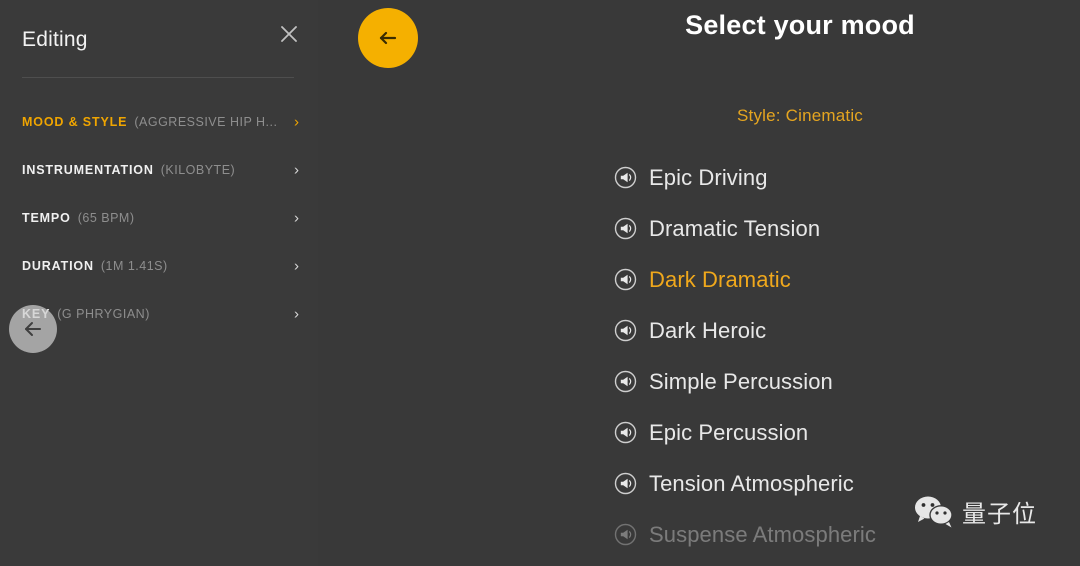 The image size is (1080, 566). Describe the element at coordinates (134, 266) in the screenshot. I see `param-value: (1M 1.41S)` at that location.